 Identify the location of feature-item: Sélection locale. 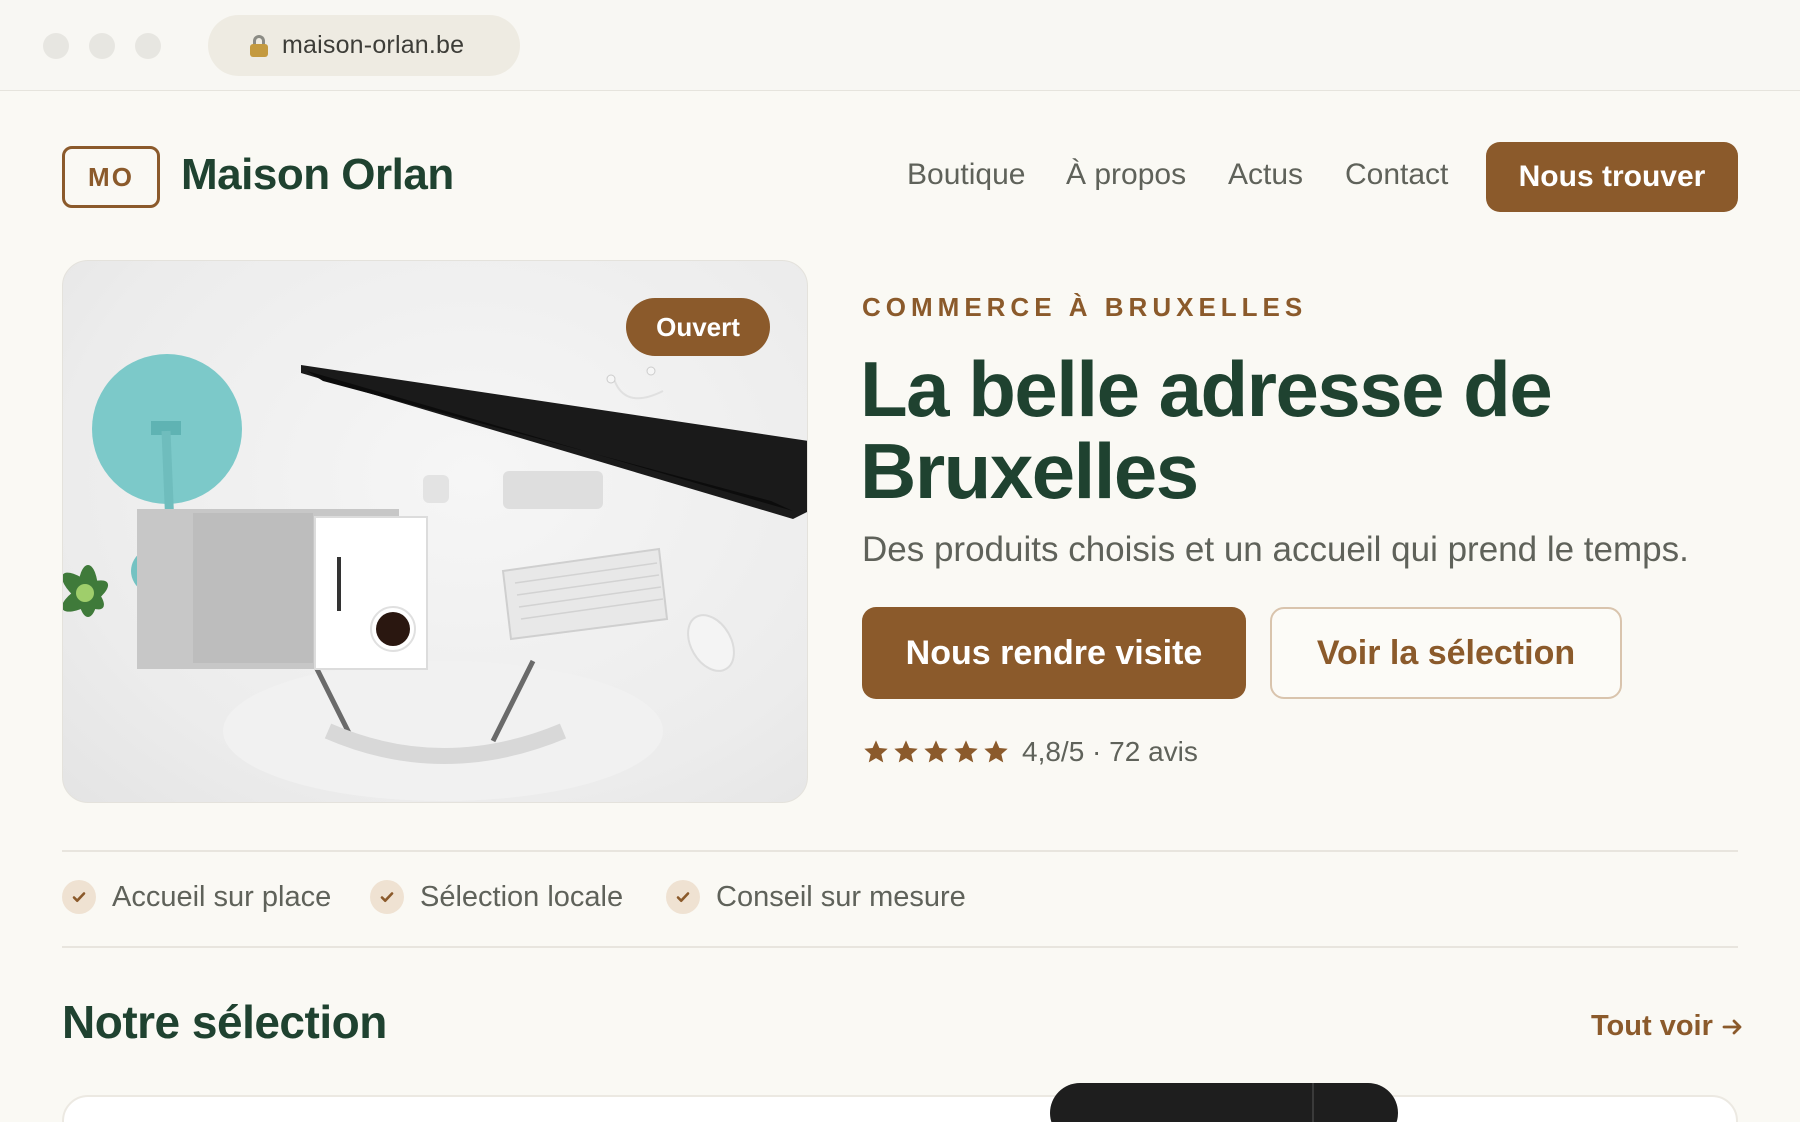
(496, 897).